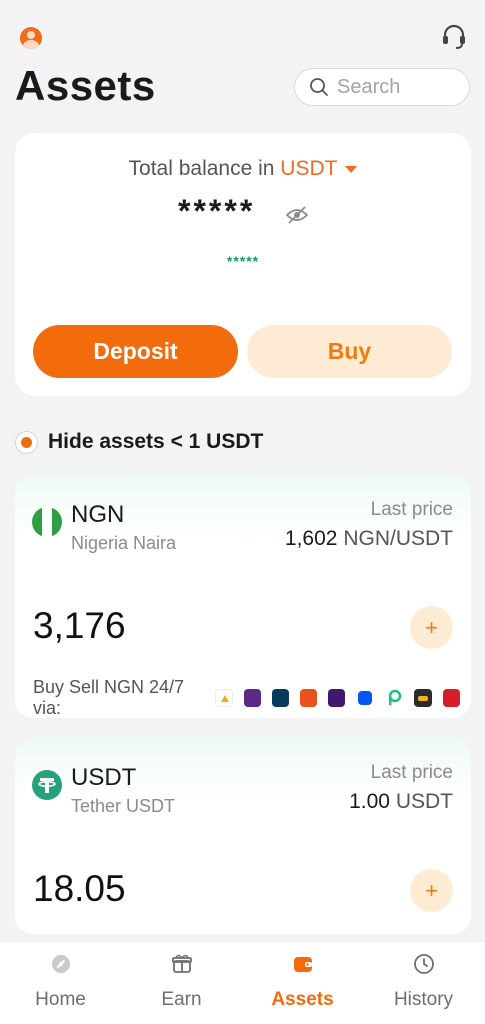 The height and width of the screenshot is (1024, 485). What do you see at coordinates (31, 35) in the screenshot?
I see `avatar-head` at bounding box center [31, 35].